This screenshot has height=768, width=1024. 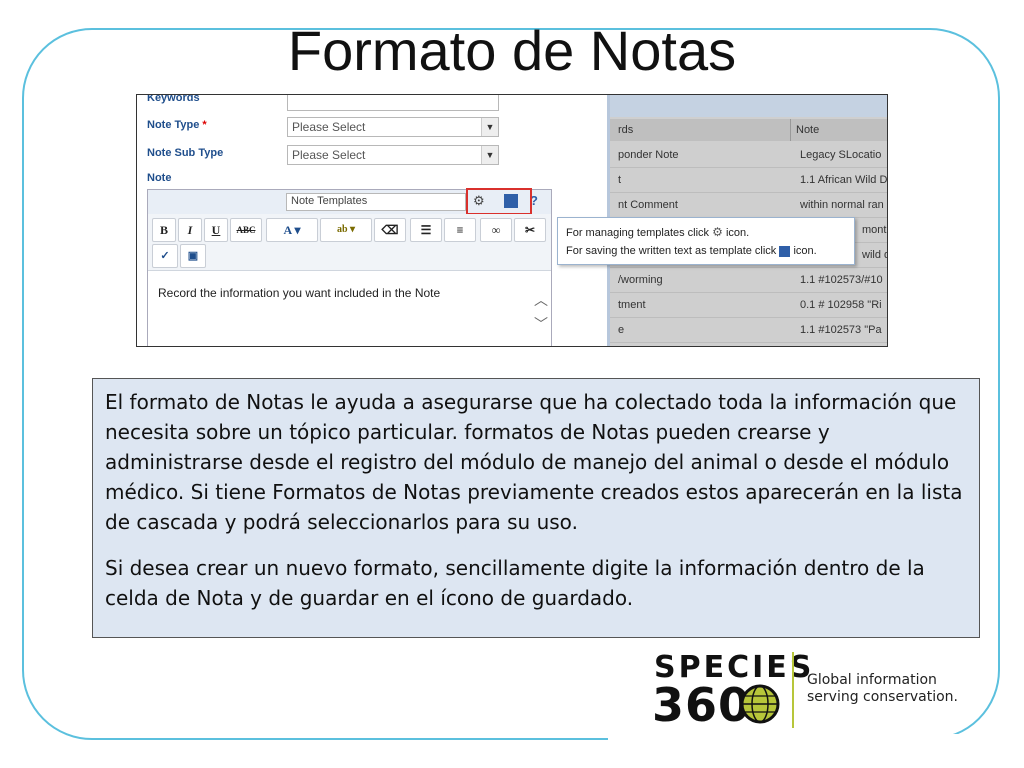 What do you see at coordinates (541, 324) in the screenshot?
I see `chevron-down-icon: ﹀` at bounding box center [541, 324].